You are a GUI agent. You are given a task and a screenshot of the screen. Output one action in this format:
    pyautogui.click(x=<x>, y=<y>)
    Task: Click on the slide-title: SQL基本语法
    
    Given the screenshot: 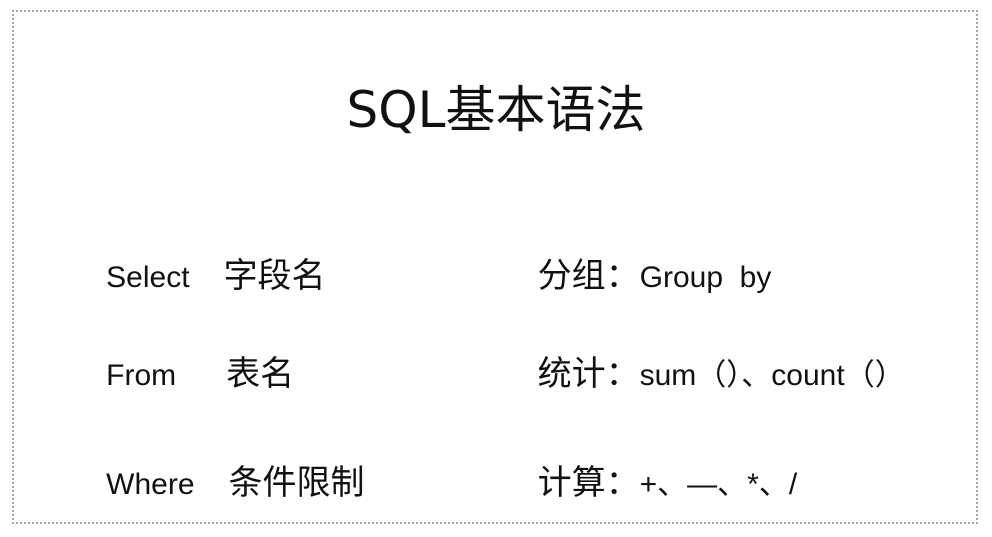 What is the action you would take?
    pyautogui.click(x=496, y=110)
    